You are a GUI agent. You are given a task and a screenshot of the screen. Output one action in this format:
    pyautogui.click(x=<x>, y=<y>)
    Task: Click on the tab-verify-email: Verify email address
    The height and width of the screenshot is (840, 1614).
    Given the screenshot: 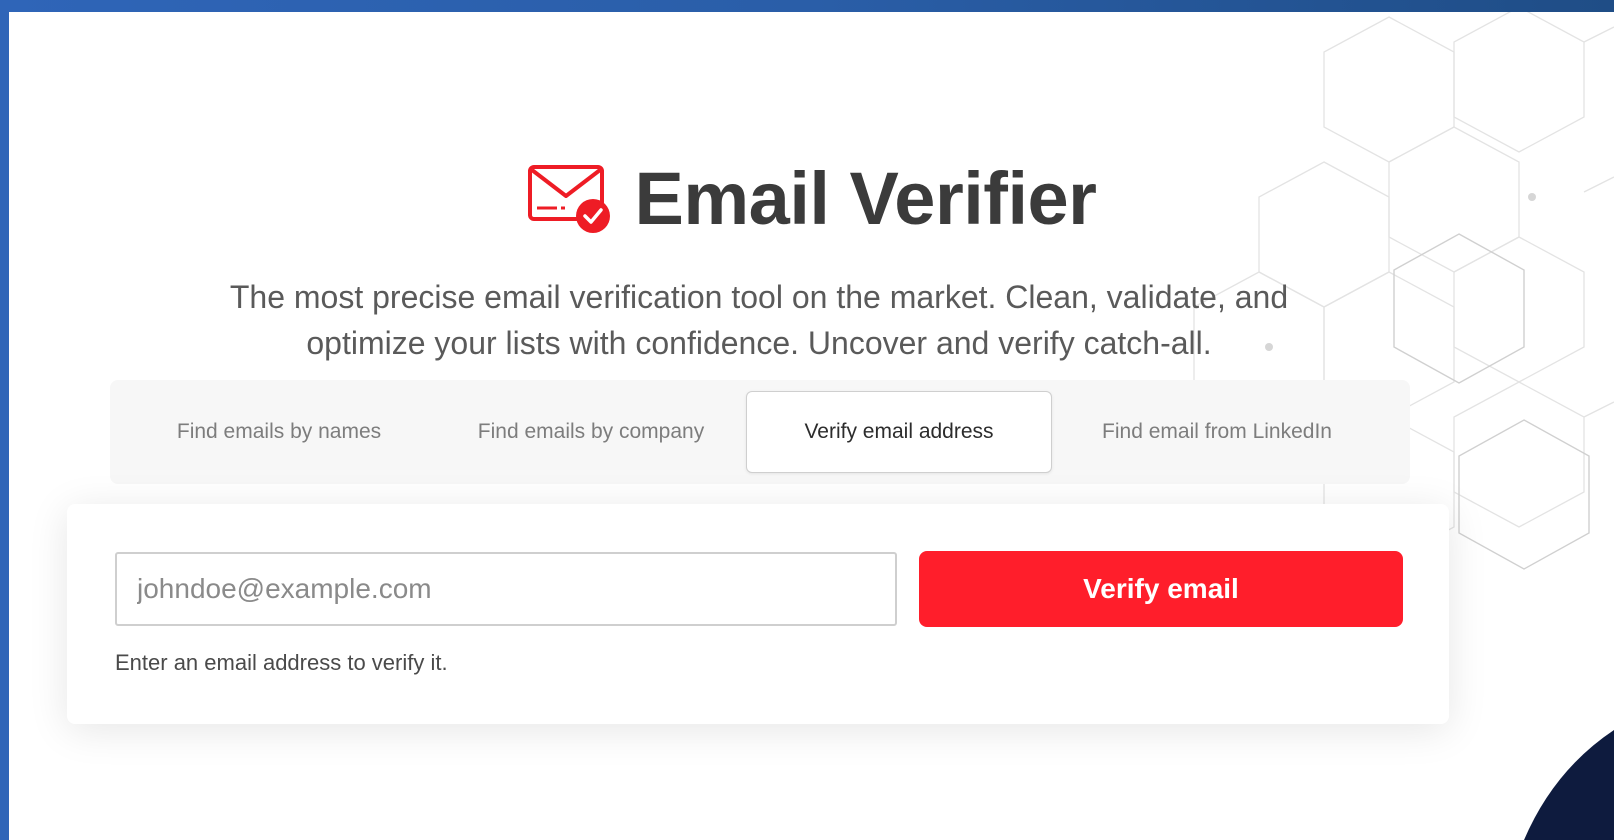 What is the action you would take?
    pyautogui.click(x=899, y=432)
    